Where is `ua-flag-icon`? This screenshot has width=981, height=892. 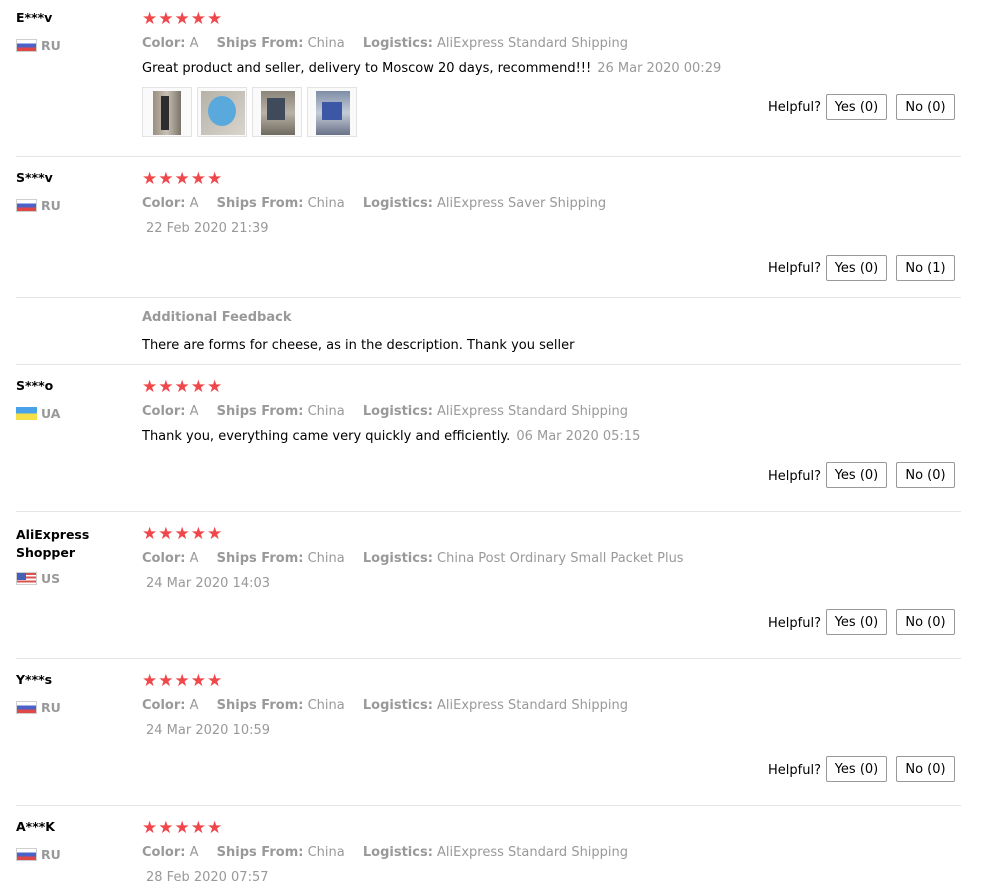
ua-flag-icon is located at coordinates (26, 413).